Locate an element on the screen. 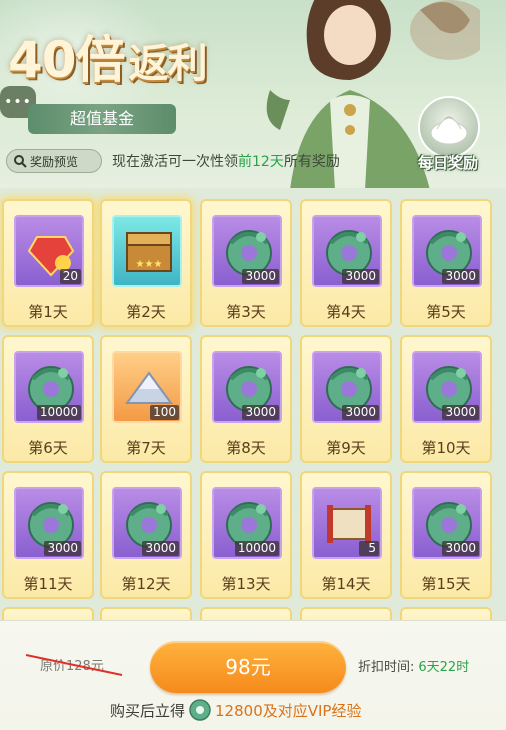 The width and height of the screenshot is (506, 730). reward-card: 3000 第11天 is located at coordinates (48, 535).